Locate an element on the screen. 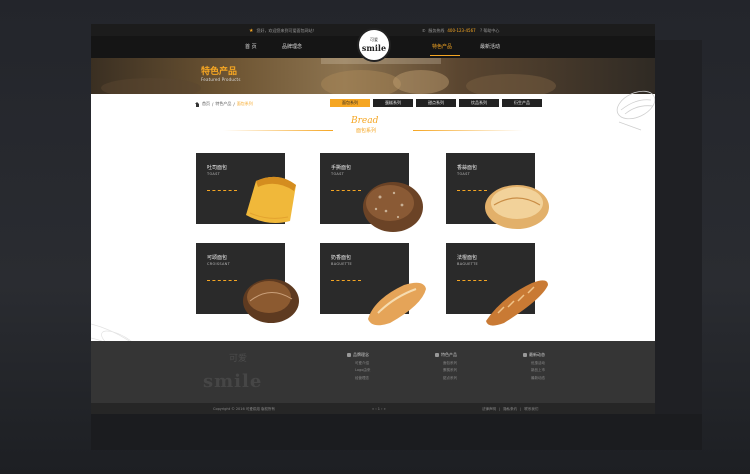 The height and width of the screenshot is (474, 750). footer-column-news: 最新动态 优惠活动 新品上市 最新动态 is located at coordinates (534, 366).